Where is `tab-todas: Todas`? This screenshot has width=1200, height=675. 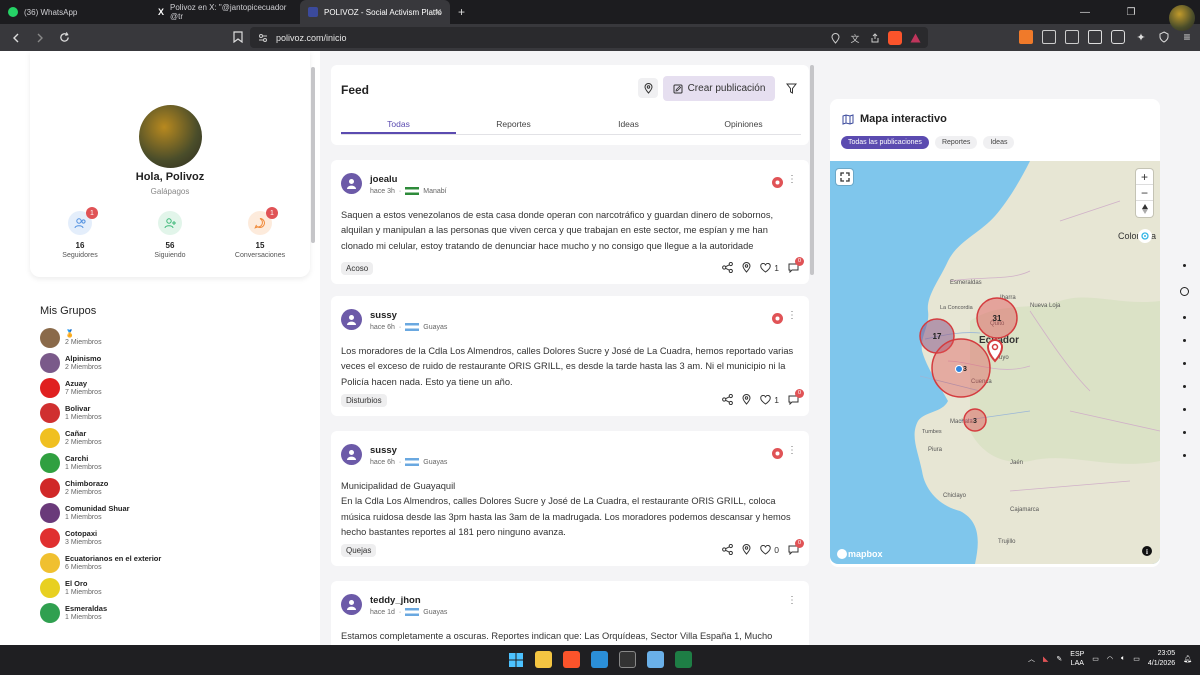 tab-todas: Todas is located at coordinates (398, 124).